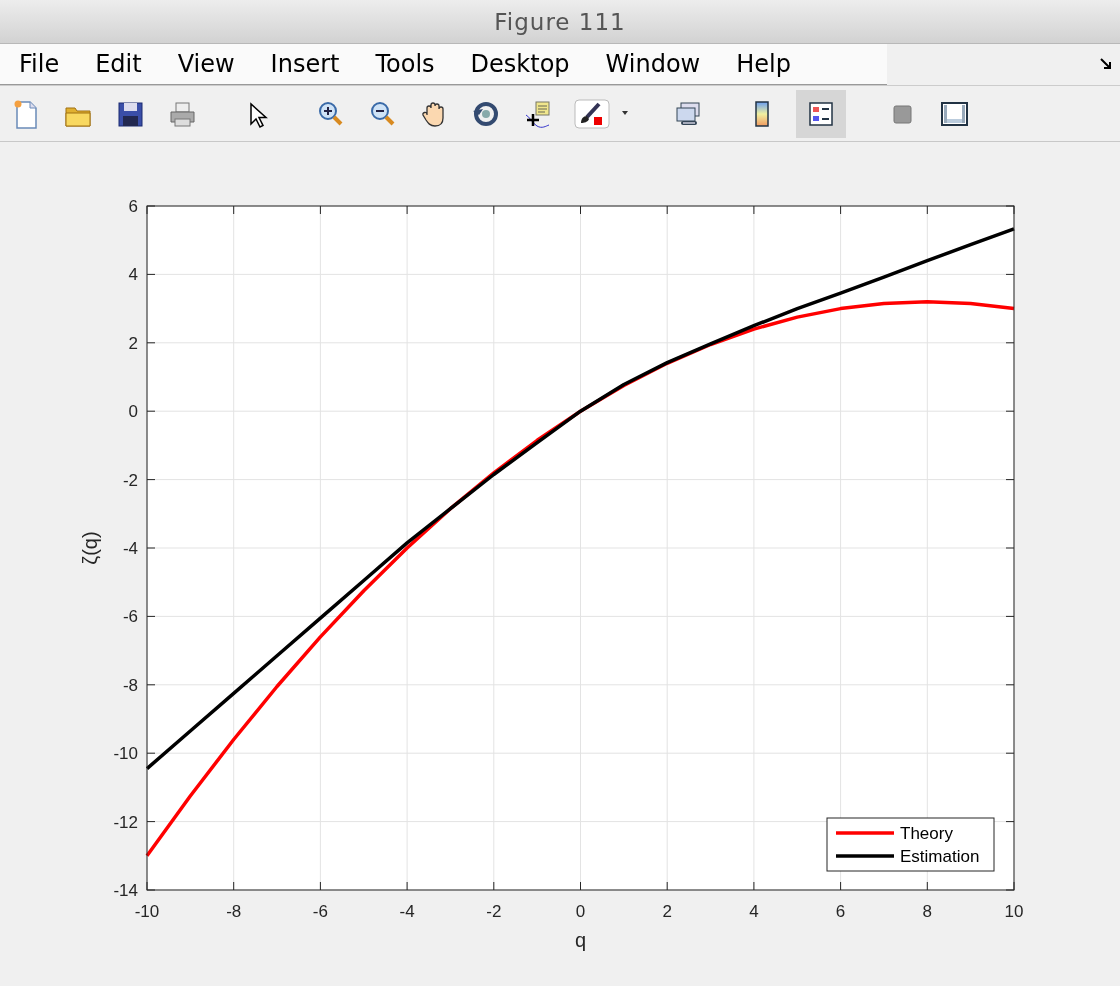  I want to click on x-axis-label: q, so click(580, 940).